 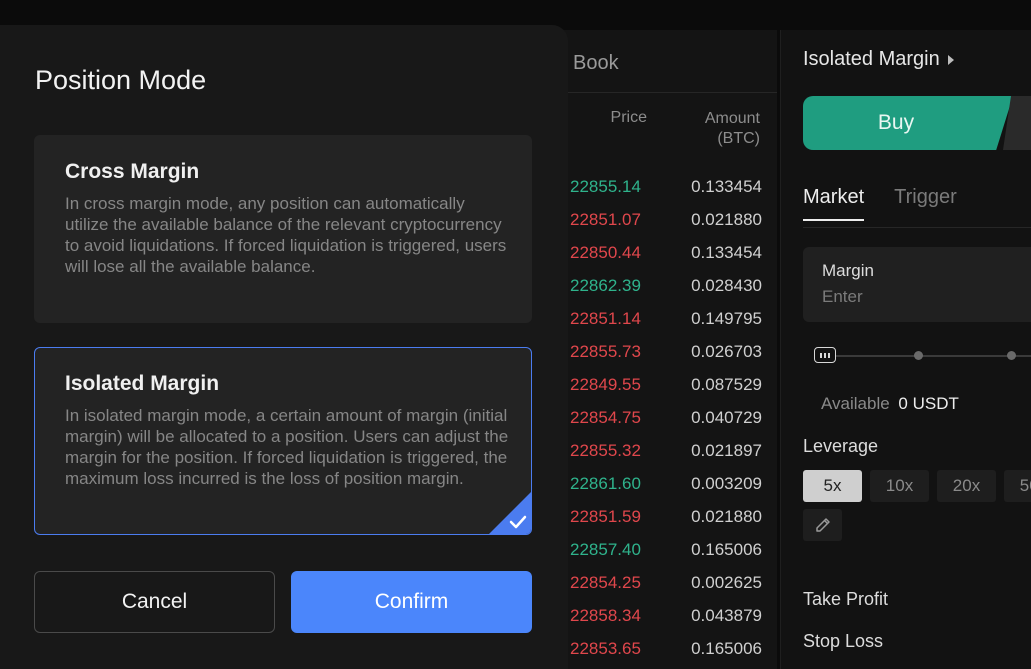 What do you see at coordinates (925, 203) in the screenshot?
I see `tab-trigger: Trigger` at bounding box center [925, 203].